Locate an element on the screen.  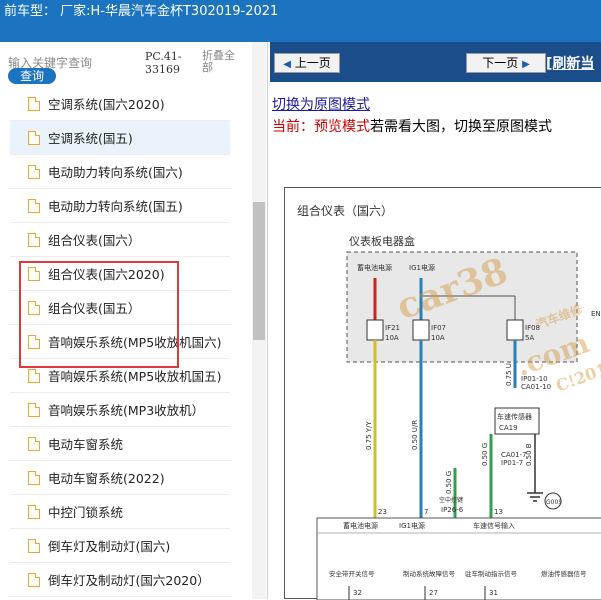
switch-original-mode-link: 切换为原图模式 is located at coordinates (321, 104).